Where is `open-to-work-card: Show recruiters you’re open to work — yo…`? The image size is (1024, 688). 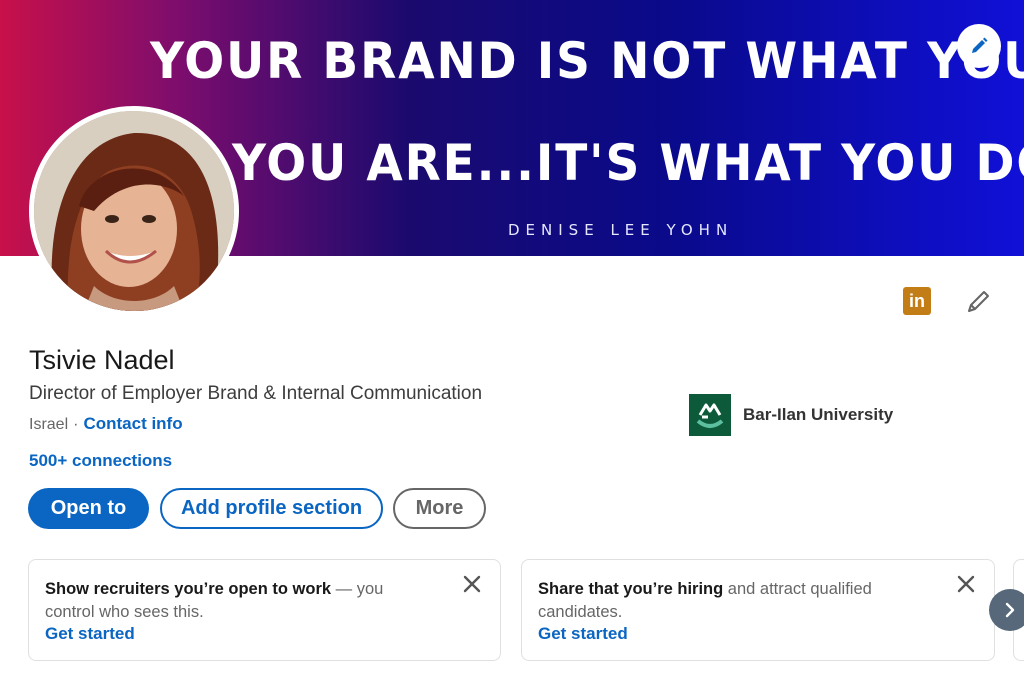
open-to-work-card: Show recruiters you’re open to work — yo… is located at coordinates (264, 610).